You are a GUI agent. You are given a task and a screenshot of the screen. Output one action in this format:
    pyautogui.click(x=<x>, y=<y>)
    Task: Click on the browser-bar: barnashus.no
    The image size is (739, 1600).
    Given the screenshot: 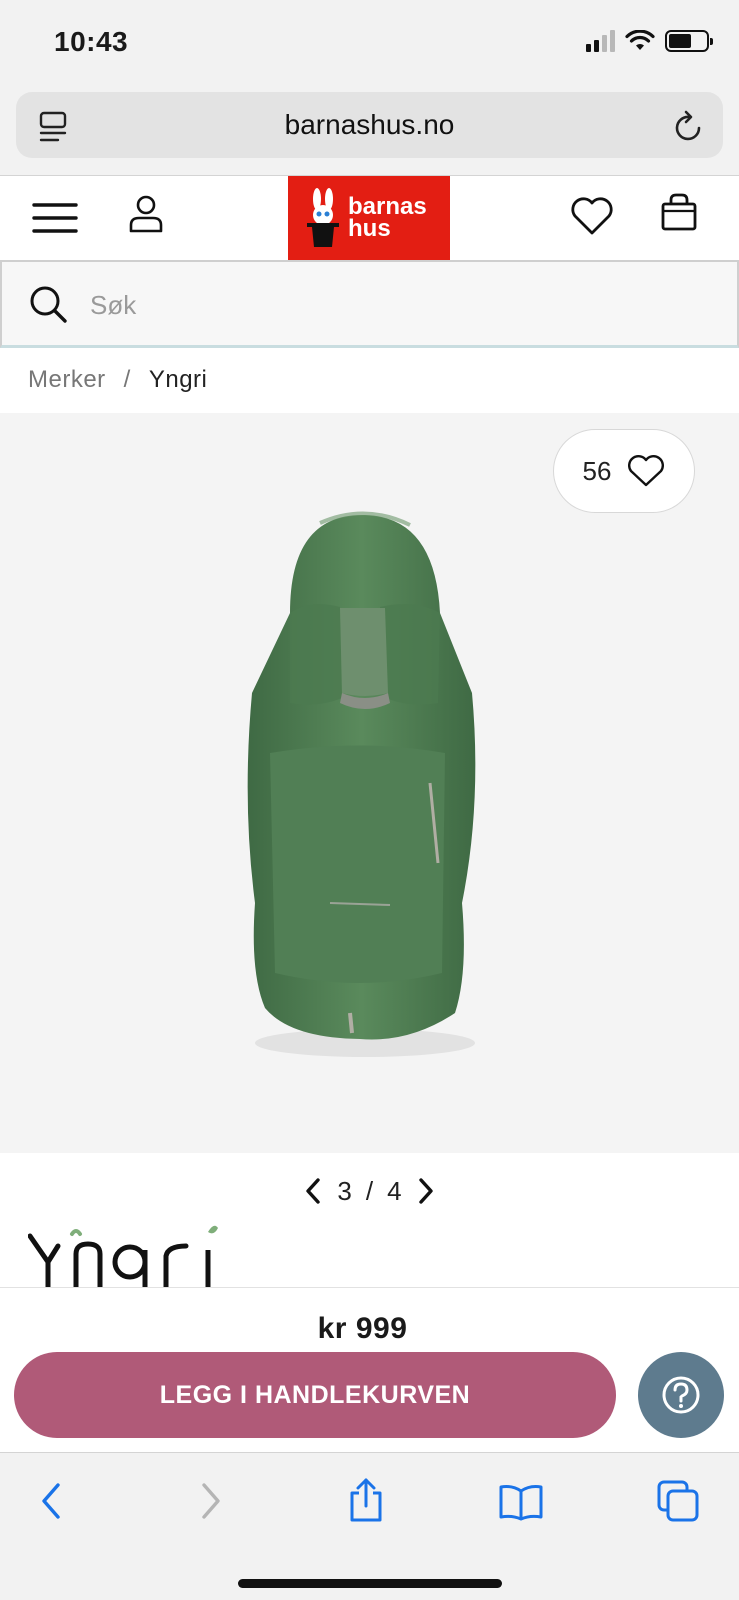 What is the action you would take?
    pyautogui.click(x=369, y=133)
    